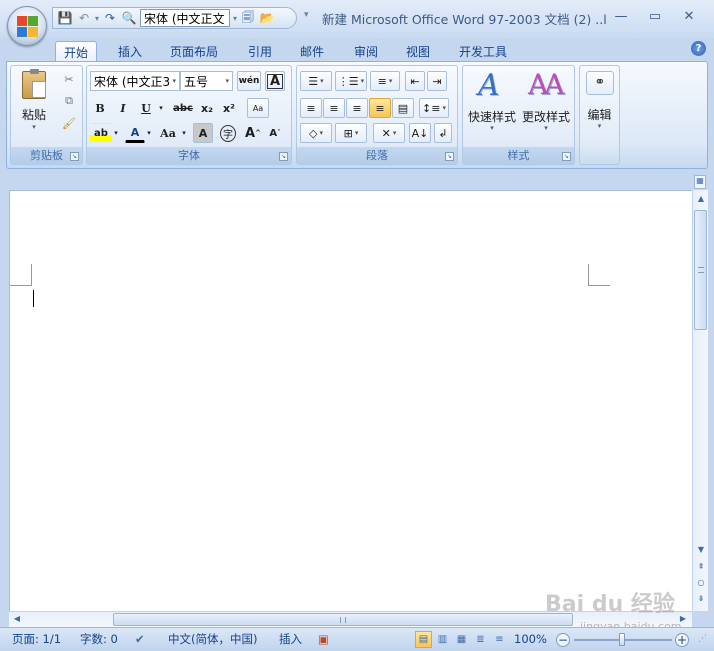 The width and height of the screenshot is (714, 651). Describe the element at coordinates (140, 639) in the screenshot. I see `proofing-icon: ✔` at that location.